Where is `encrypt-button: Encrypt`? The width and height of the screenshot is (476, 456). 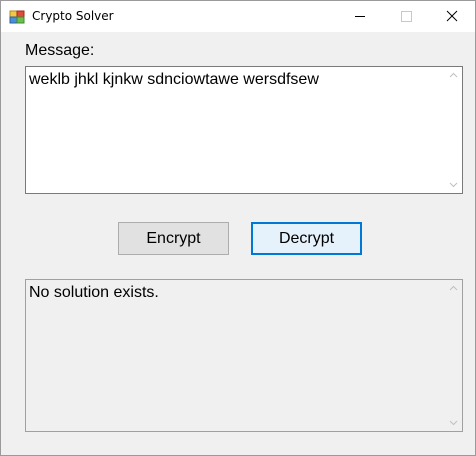
encrypt-button: Encrypt is located at coordinates (173, 238).